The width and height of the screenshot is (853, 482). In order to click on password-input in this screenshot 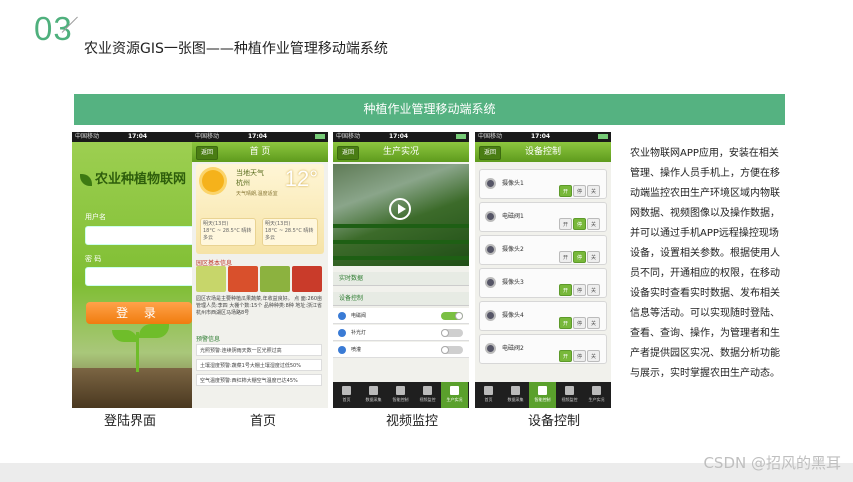, I will do `click(140, 276)`.